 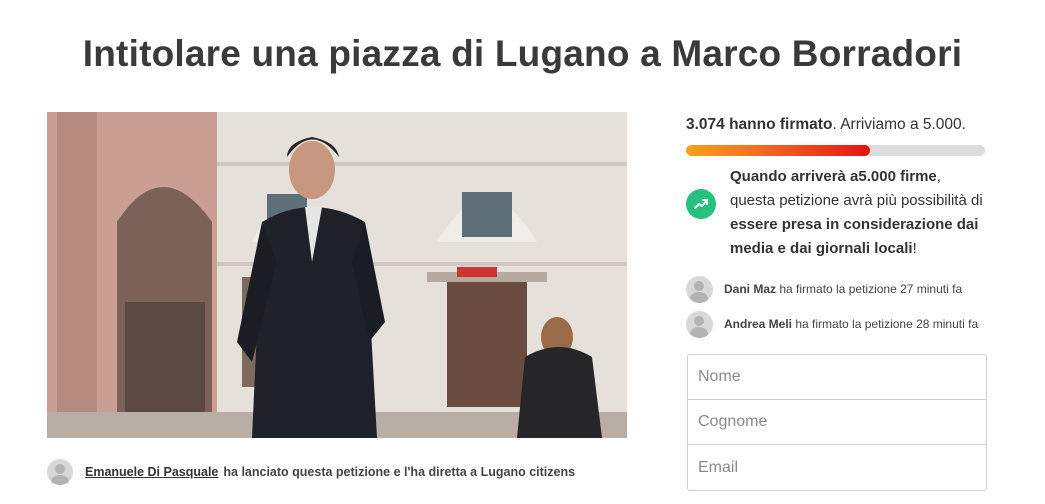 What do you see at coordinates (758, 324) in the screenshot?
I see `signer-name: Andrea Meli` at bounding box center [758, 324].